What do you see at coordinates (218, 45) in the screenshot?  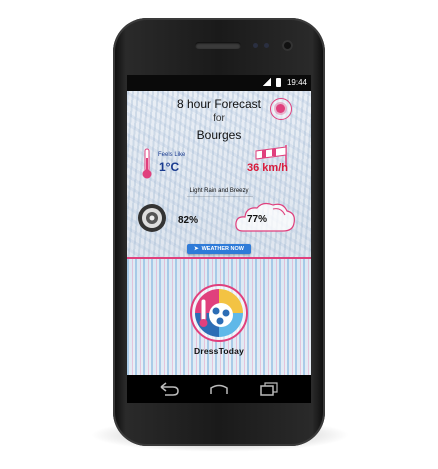 I see `earpiece-speaker` at bounding box center [218, 45].